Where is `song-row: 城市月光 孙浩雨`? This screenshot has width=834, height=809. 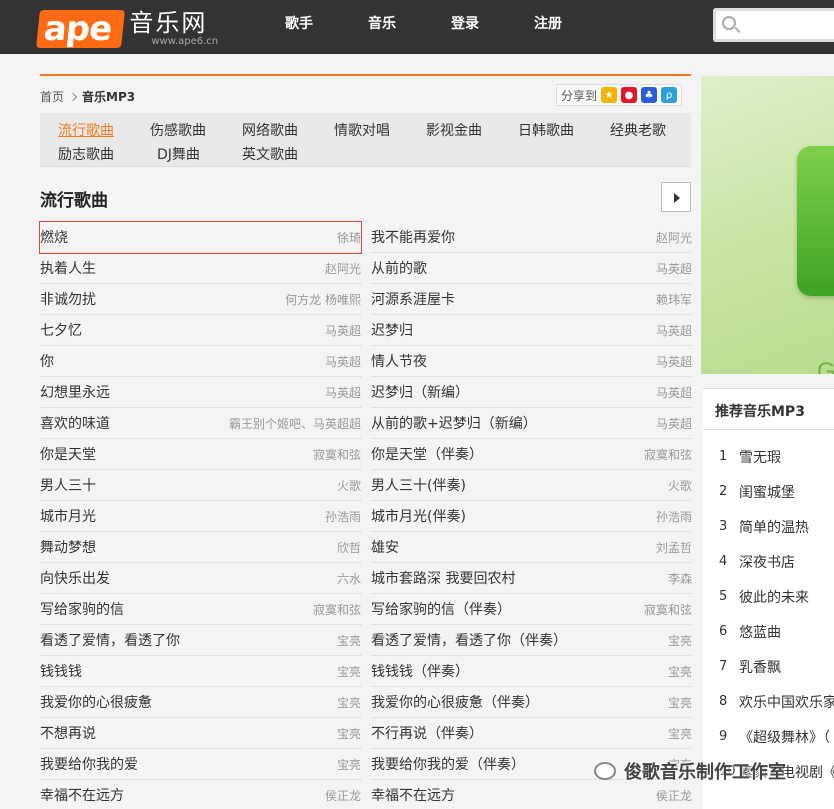 song-row: 城市月光 孙浩雨 is located at coordinates (200, 516).